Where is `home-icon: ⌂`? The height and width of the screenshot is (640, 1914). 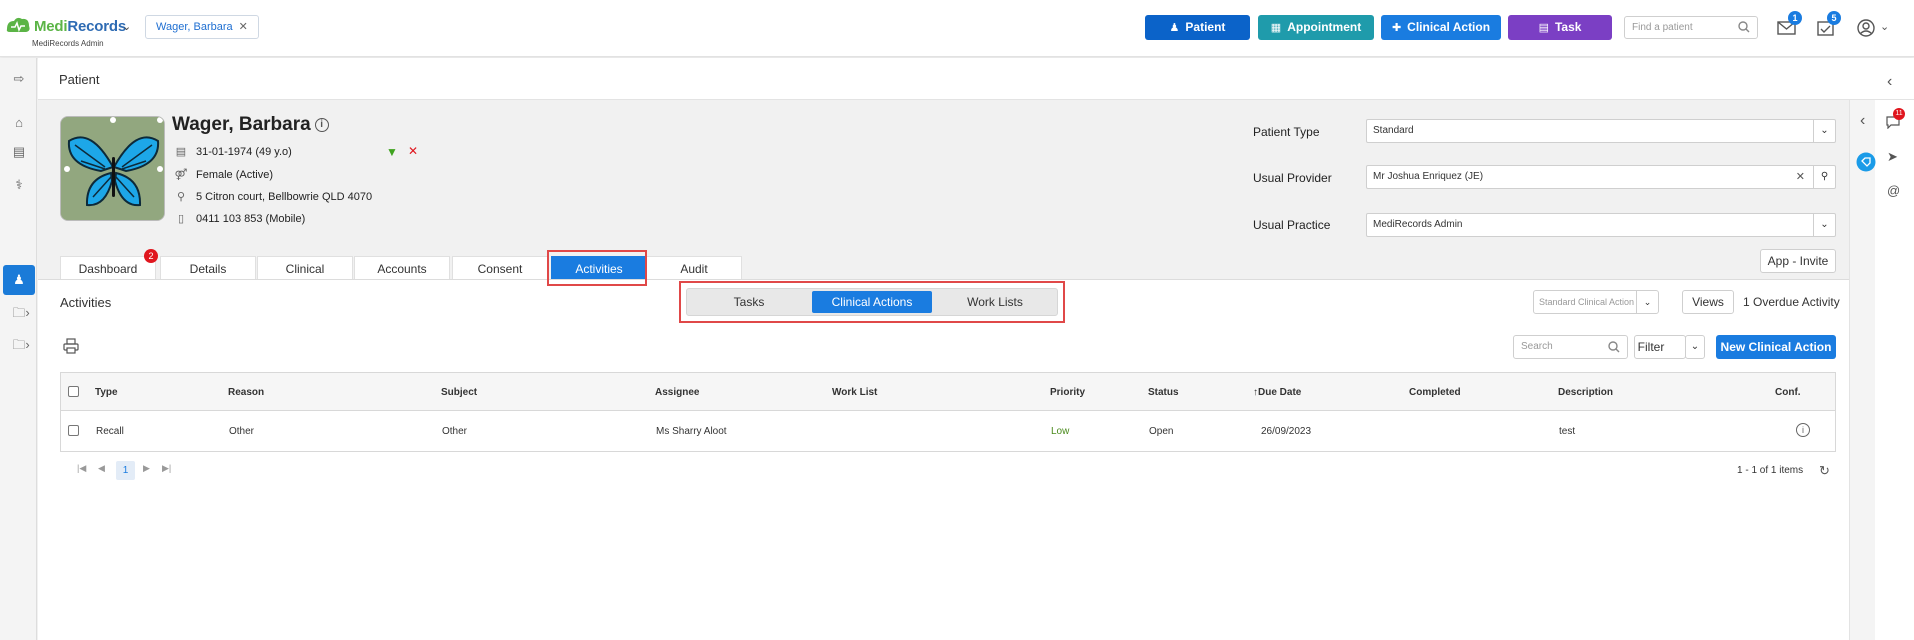 home-icon: ⌂ is located at coordinates (19, 123).